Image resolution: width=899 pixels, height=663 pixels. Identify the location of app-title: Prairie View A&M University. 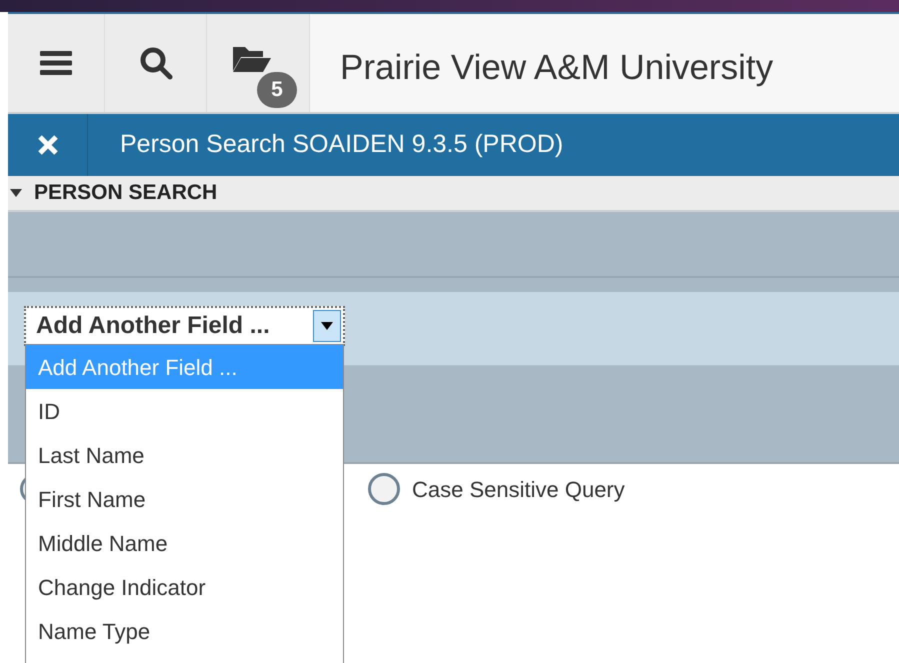
(557, 68).